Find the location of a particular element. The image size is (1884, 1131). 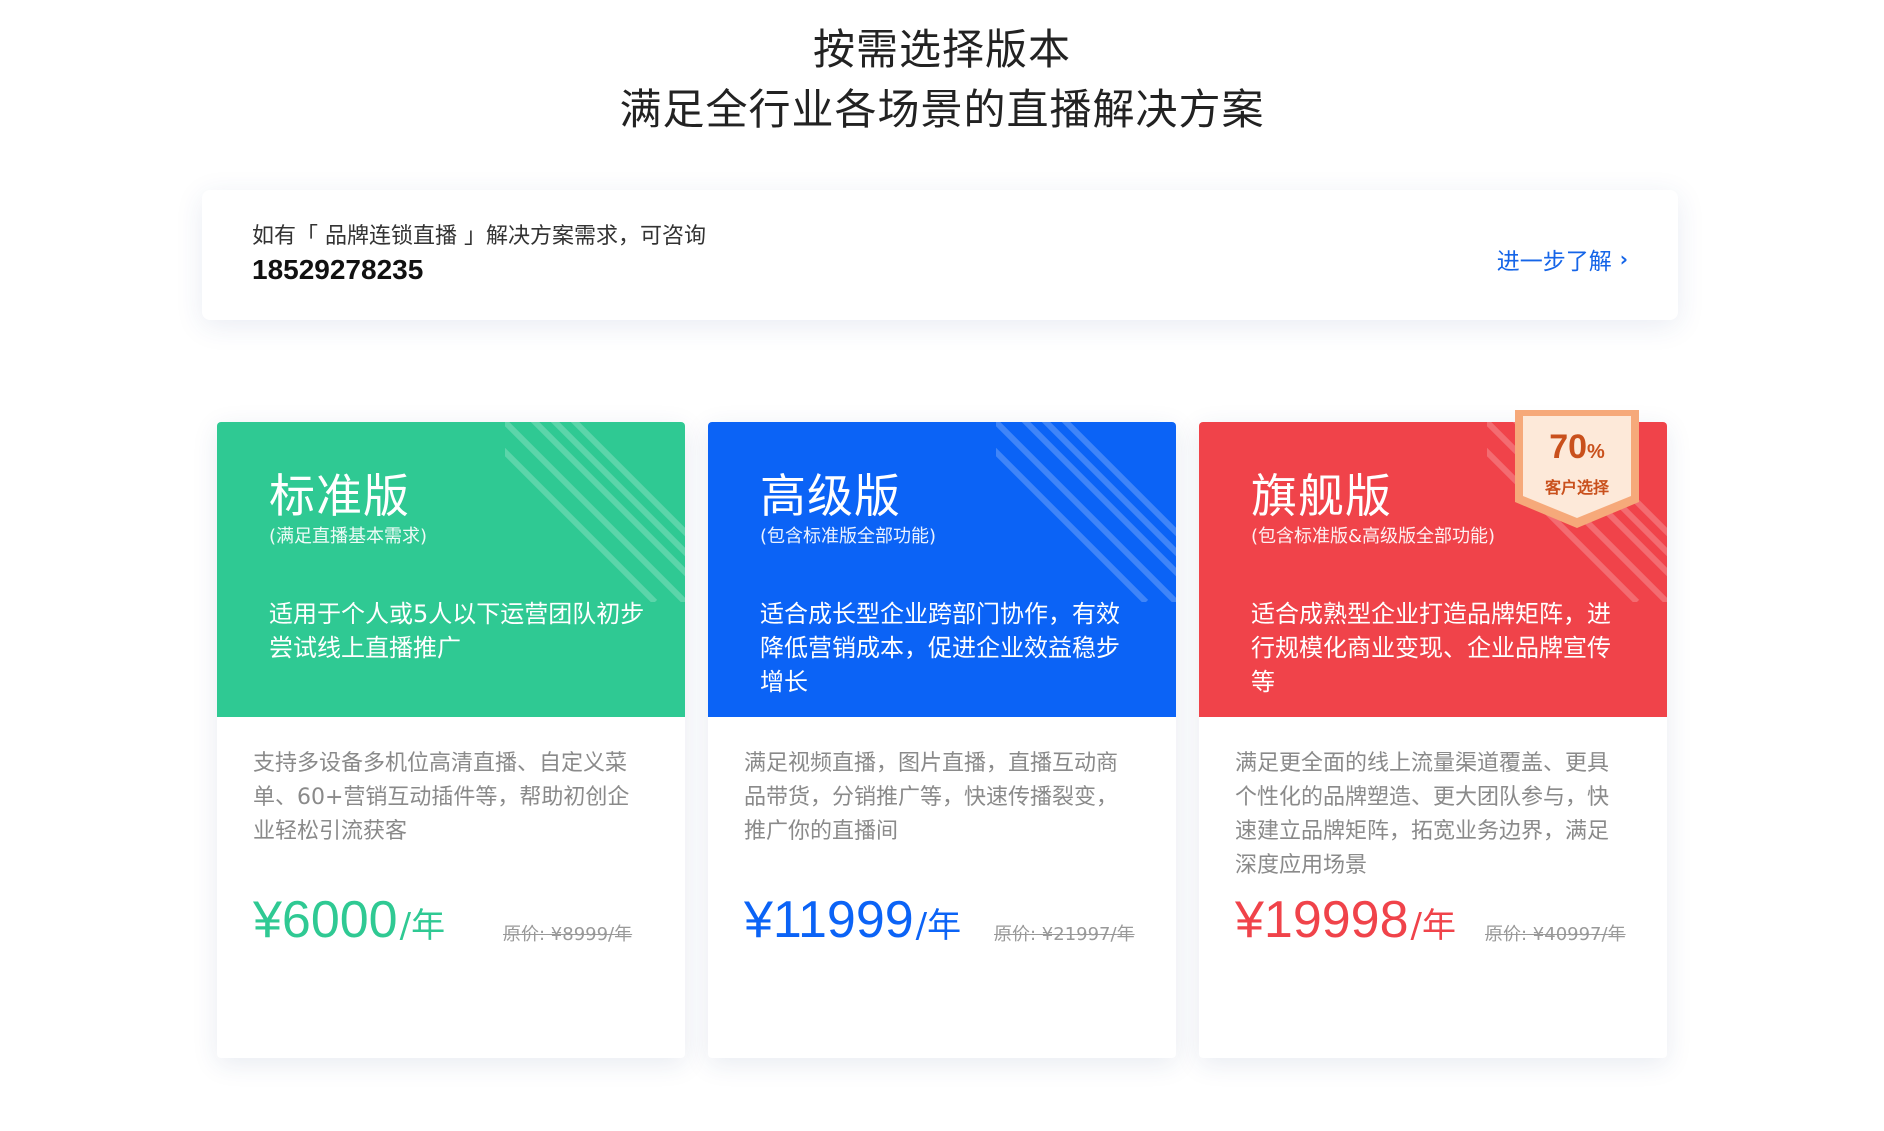

plan-header: 标准版 (满足直播基本需求) 适用于个人或5人以下运营团队初步尝试线上直播推广 is located at coordinates (451, 569).